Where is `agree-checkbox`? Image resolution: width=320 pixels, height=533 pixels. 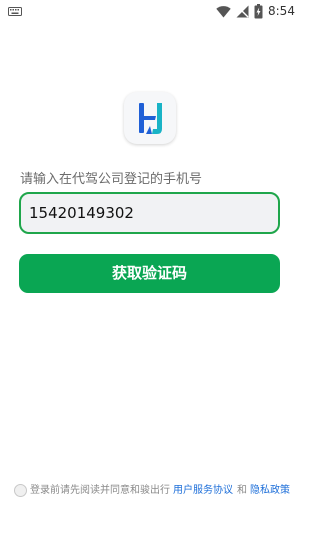 agree-checkbox is located at coordinates (20, 490).